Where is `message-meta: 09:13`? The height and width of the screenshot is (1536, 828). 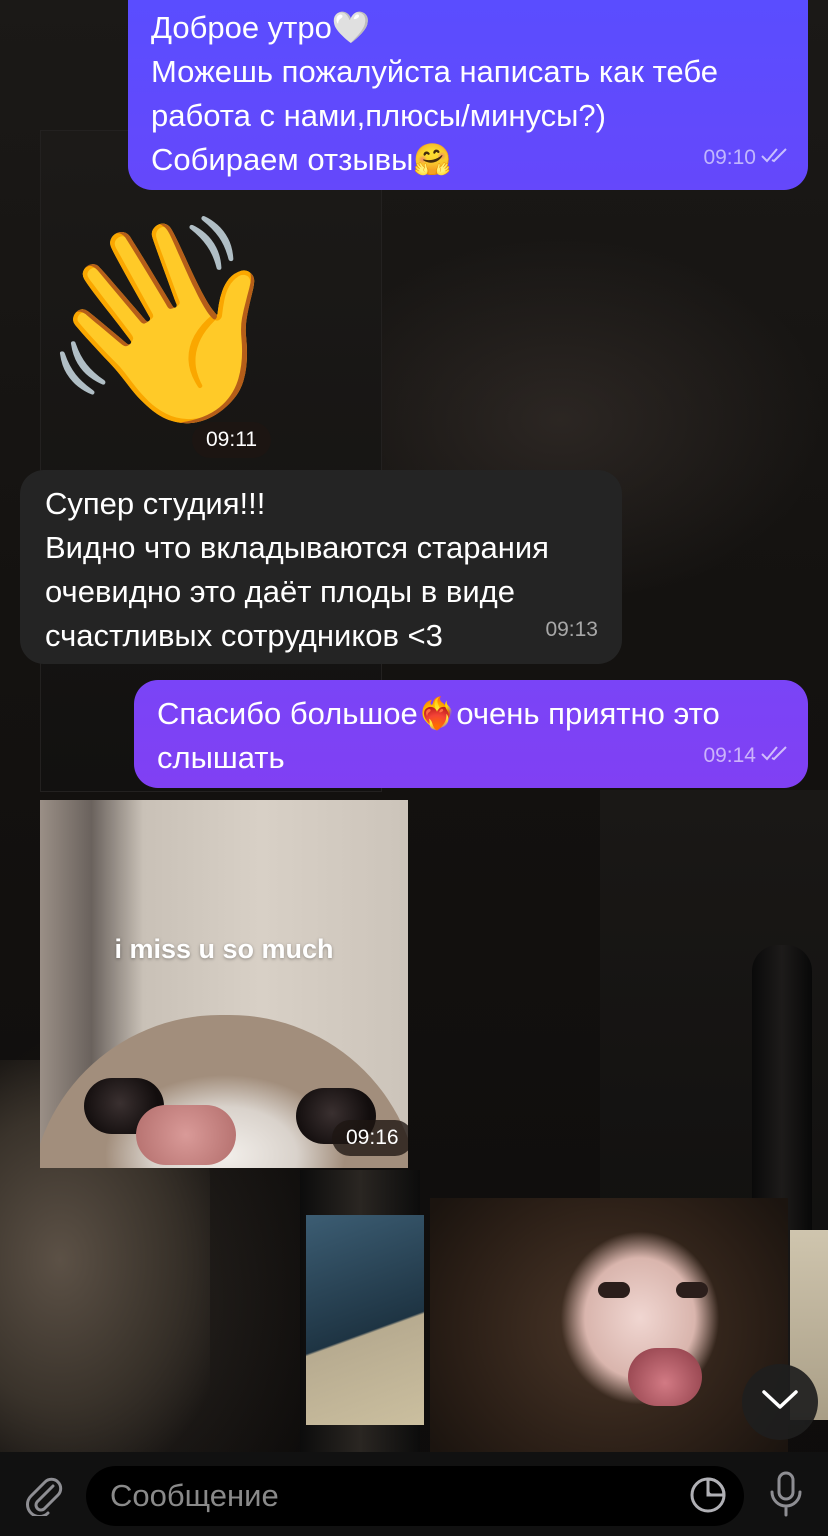 message-meta: 09:13 is located at coordinates (571, 630).